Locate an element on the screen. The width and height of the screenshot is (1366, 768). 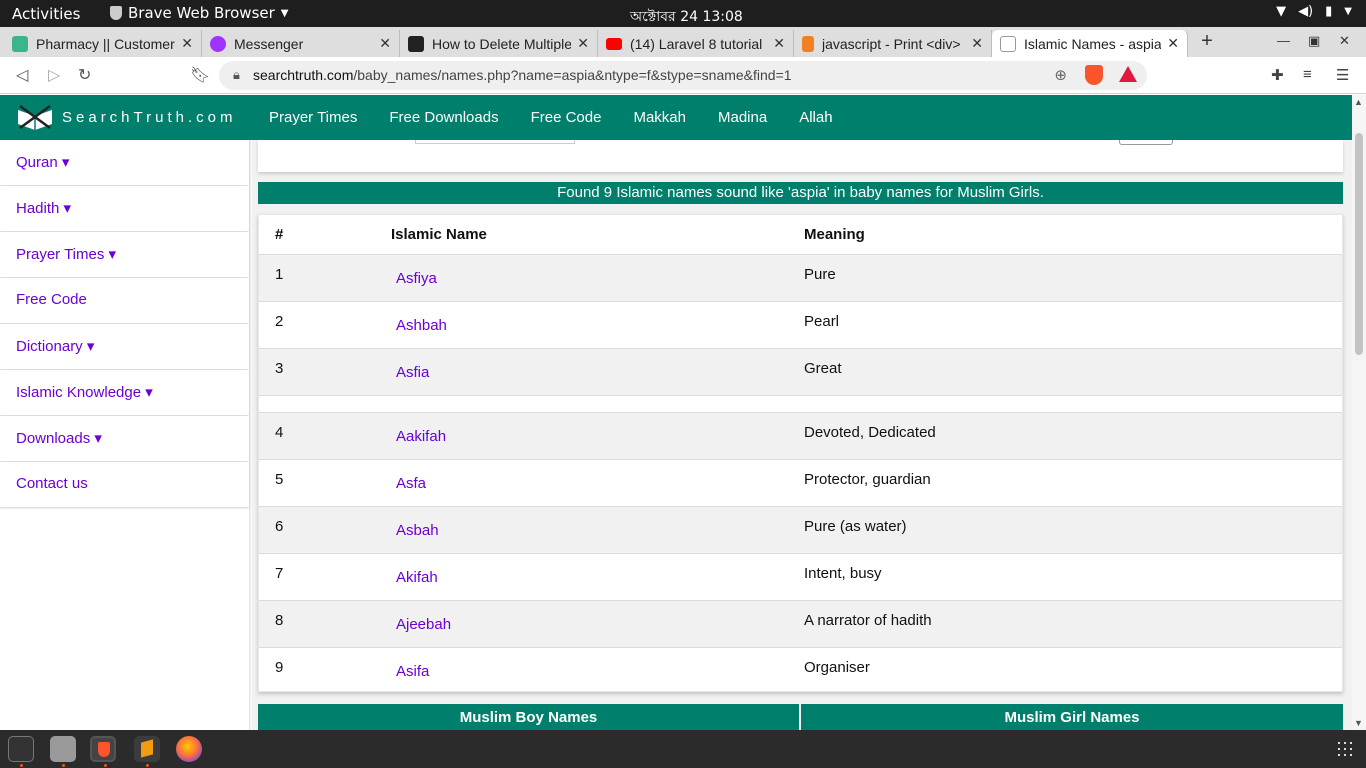
sublime-text-icon is located at coordinates (147, 749).